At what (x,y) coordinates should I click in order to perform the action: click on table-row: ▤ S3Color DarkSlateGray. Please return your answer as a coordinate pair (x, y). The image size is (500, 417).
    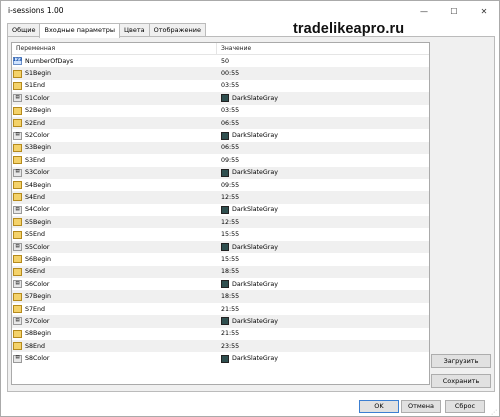
    Looking at the image, I should click on (220, 172).